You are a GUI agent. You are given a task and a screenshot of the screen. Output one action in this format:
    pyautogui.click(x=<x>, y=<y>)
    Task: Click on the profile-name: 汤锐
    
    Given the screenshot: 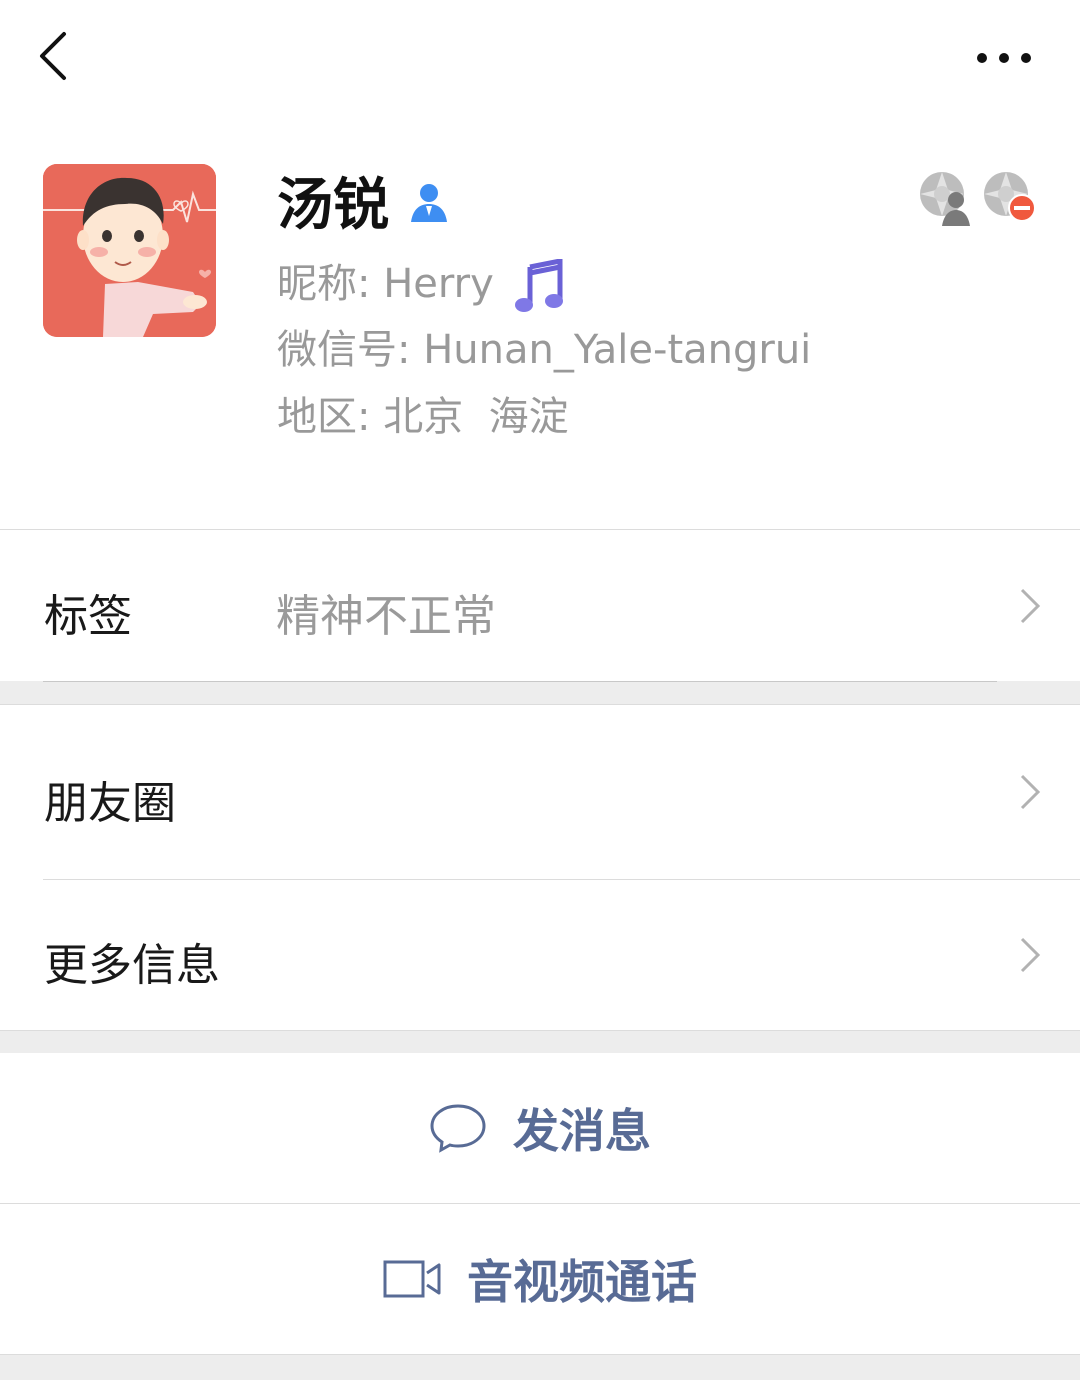 What is the action you would take?
    pyautogui.click(x=333, y=205)
    